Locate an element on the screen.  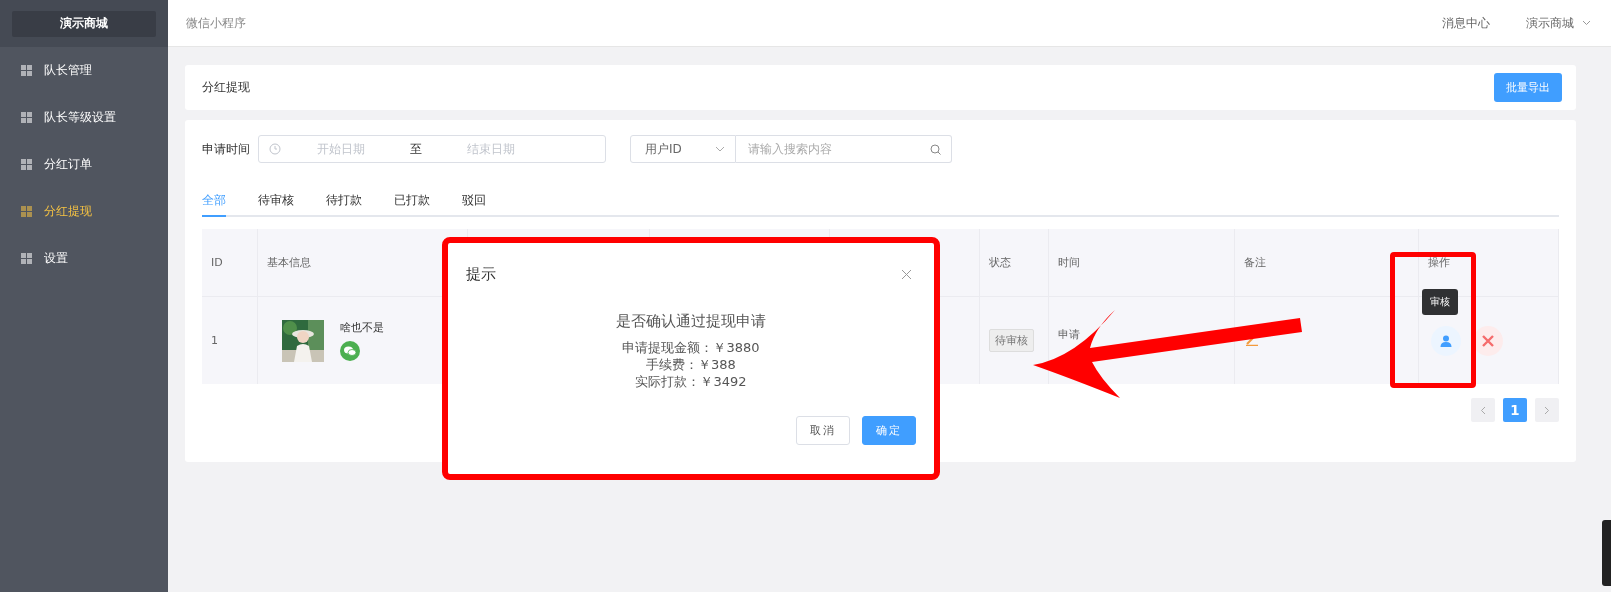
tooltip: 审核 is located at coordinates (1440, 302).